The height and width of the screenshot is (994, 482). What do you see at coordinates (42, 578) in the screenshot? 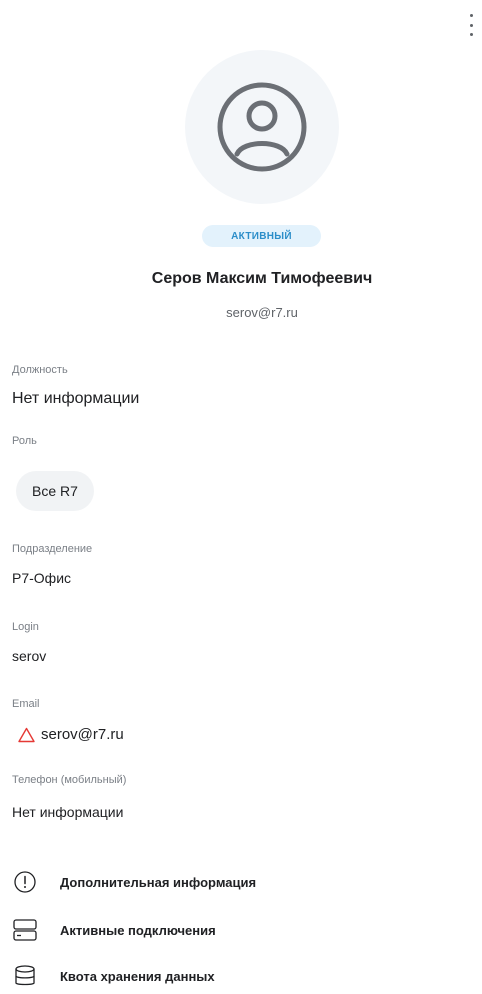
I see `department-value: Р7-Офис` at bounding box center [42, 578].